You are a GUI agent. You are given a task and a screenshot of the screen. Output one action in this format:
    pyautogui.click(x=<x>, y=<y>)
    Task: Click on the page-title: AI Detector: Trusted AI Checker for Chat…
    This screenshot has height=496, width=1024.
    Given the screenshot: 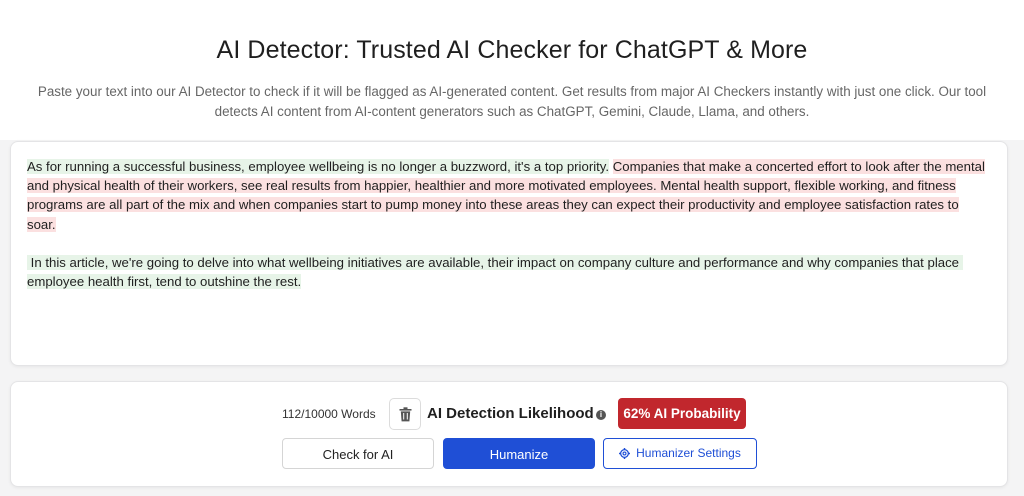 What is the action you would take?
    pyautogui.click(x=512, y=50)
    